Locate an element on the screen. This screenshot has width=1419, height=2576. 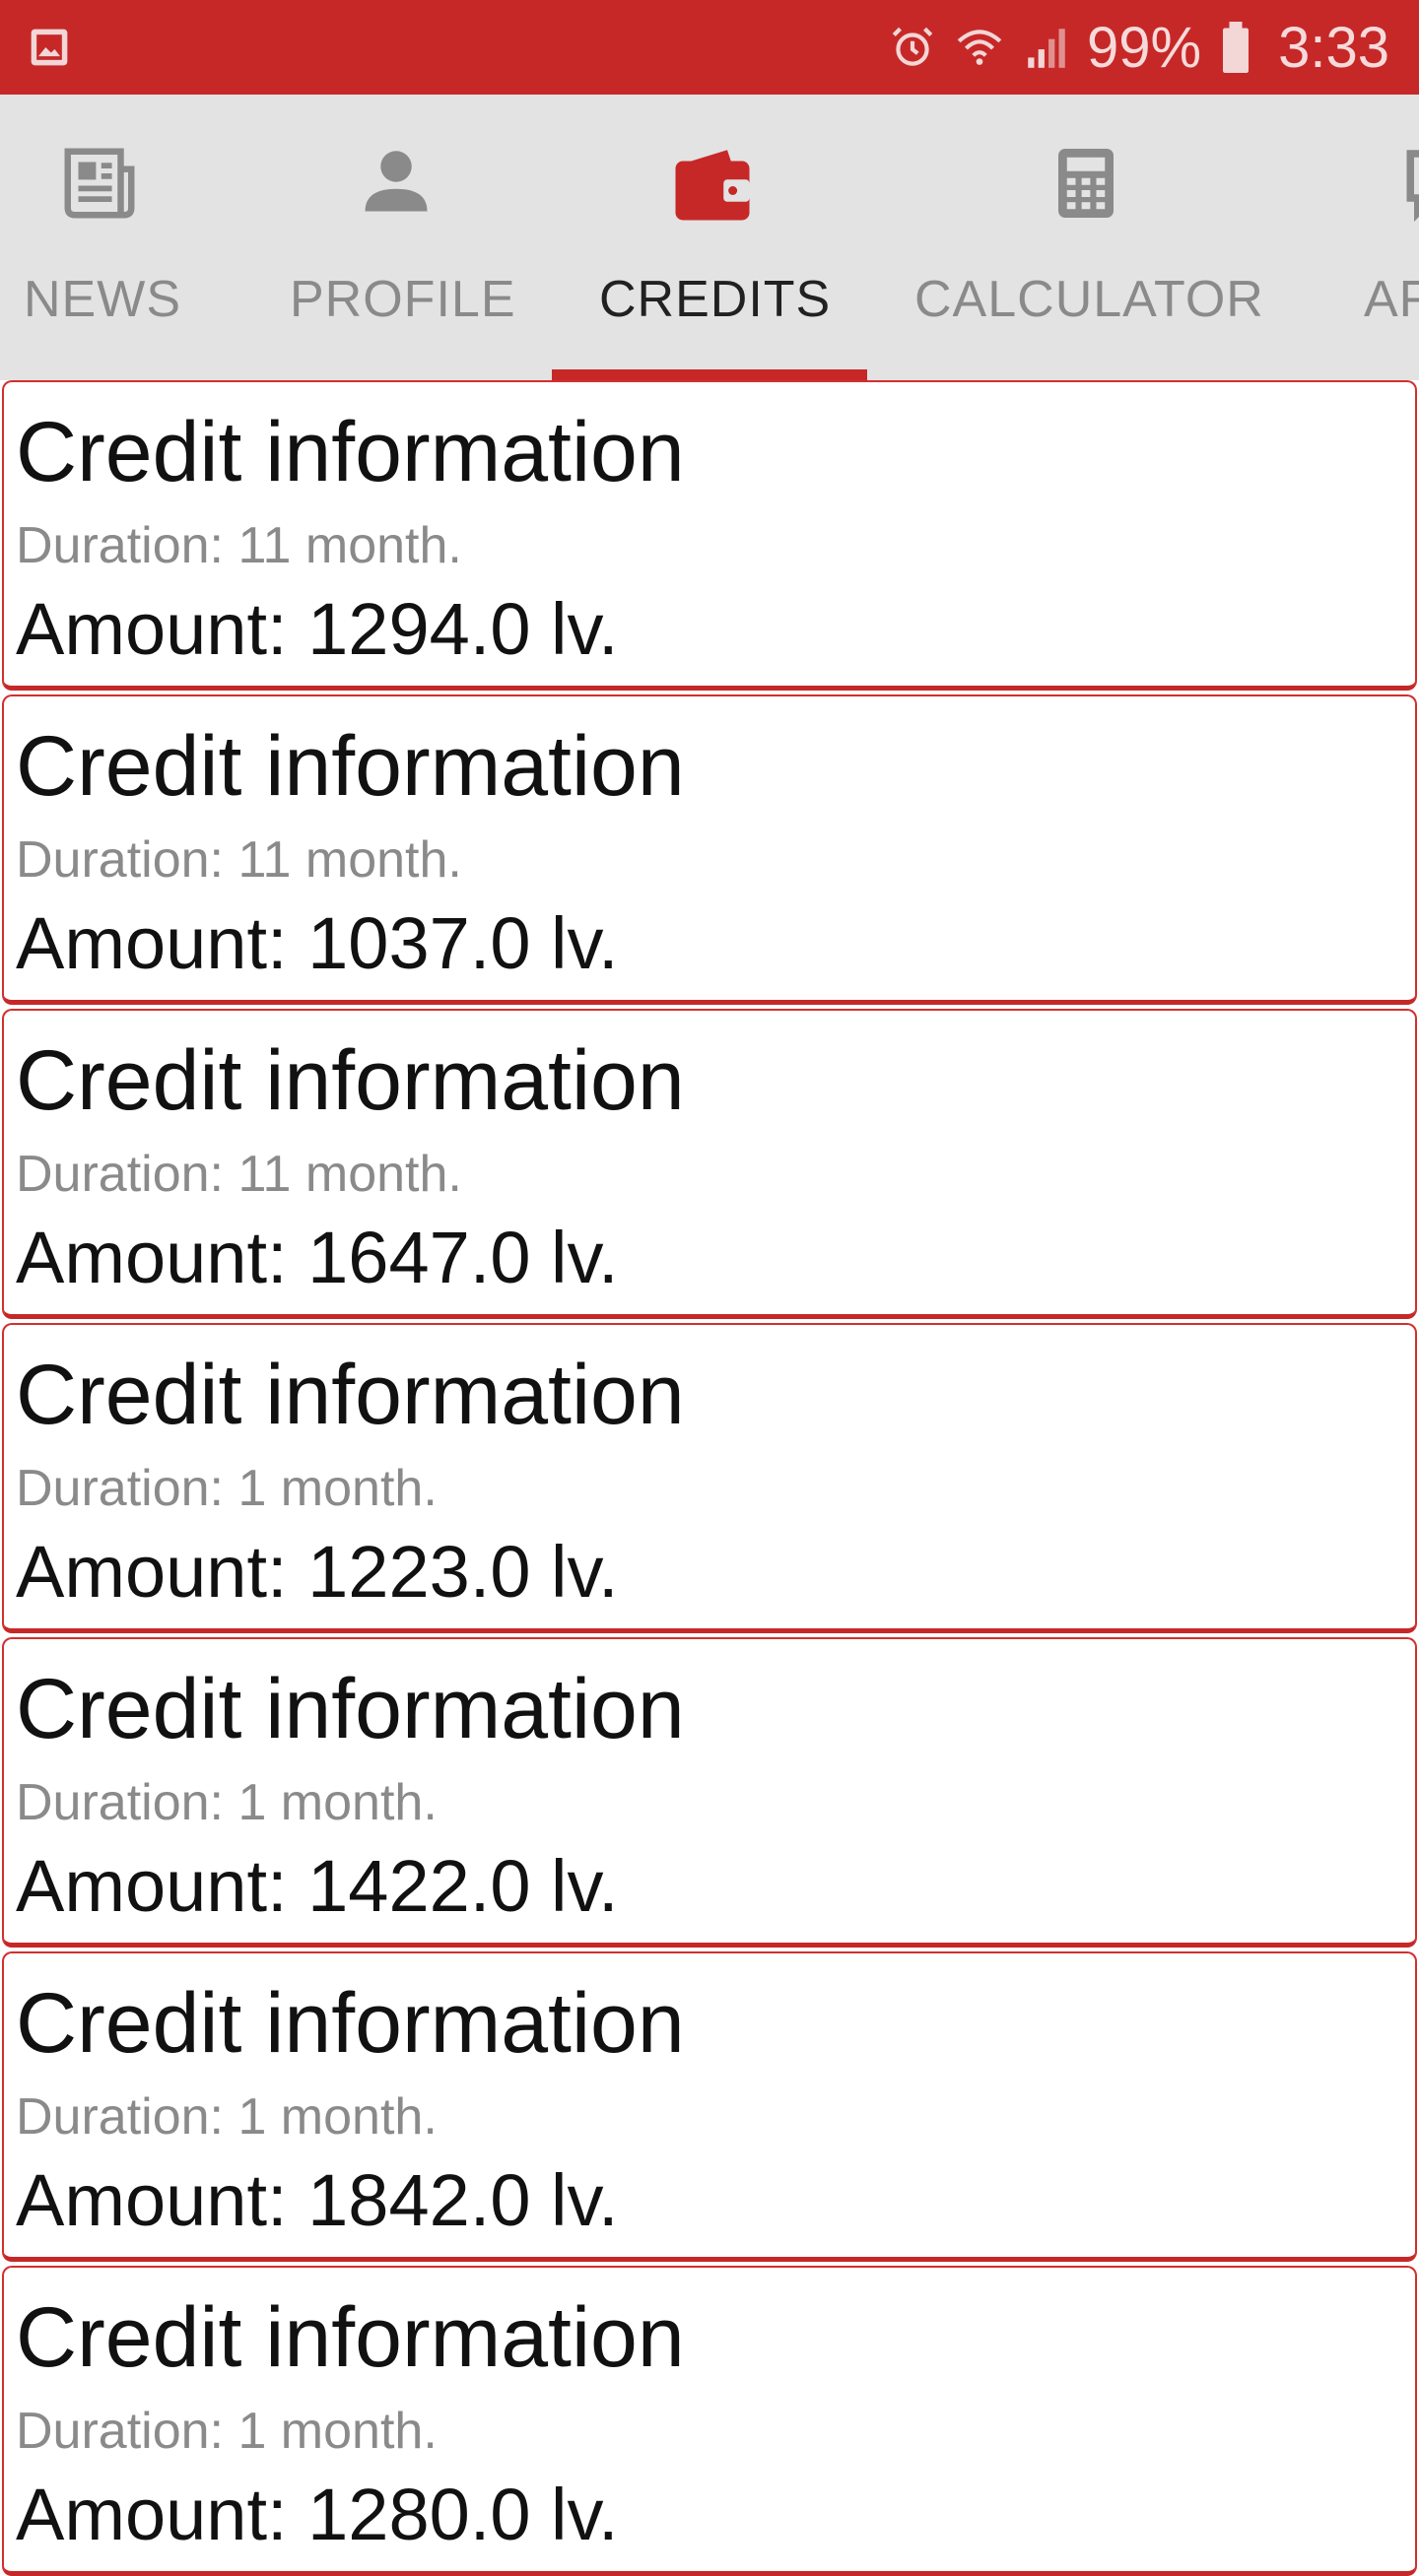
tab-credits: CREDITS is located at coordinates (709, 238).